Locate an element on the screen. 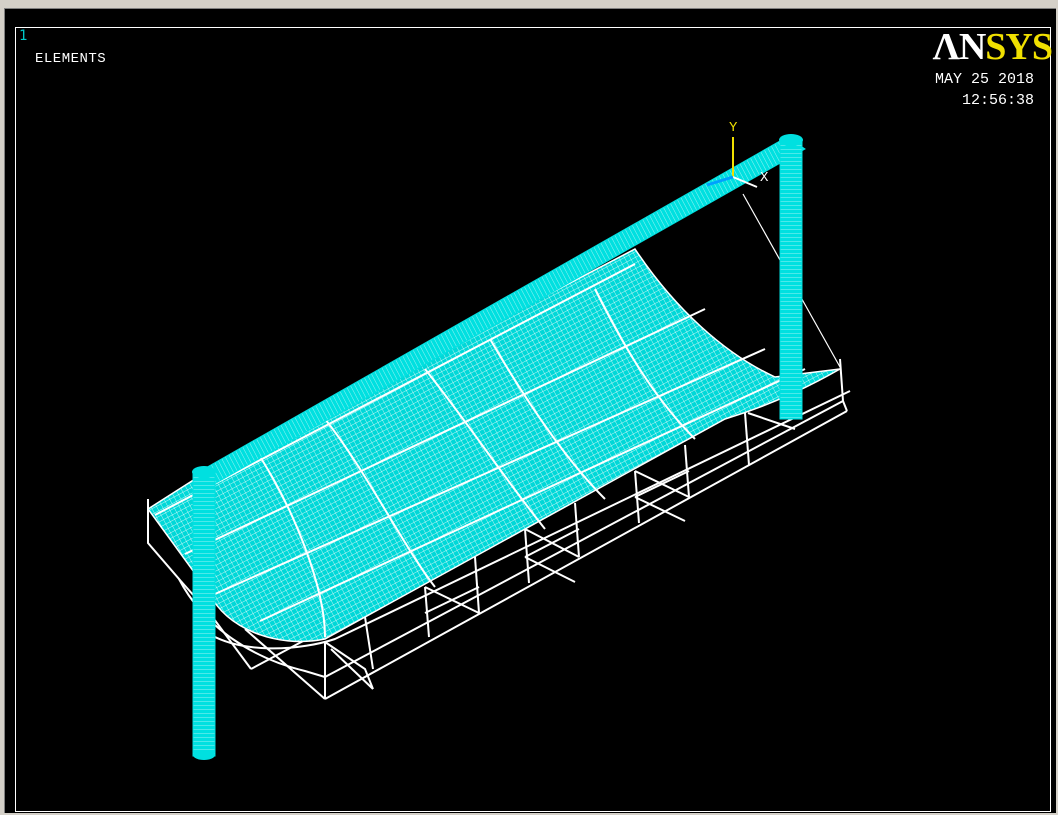 Image resolution: width=1058 pixels, height=815 pixels. left-post is located at coordinates (204, 613).